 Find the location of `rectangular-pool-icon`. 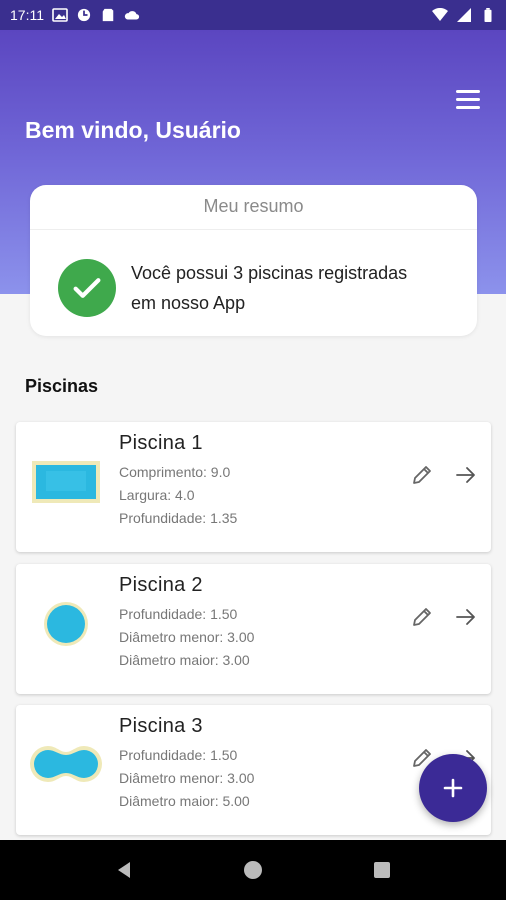

rectangular-pool-icon is located at coordinates (66, 482).